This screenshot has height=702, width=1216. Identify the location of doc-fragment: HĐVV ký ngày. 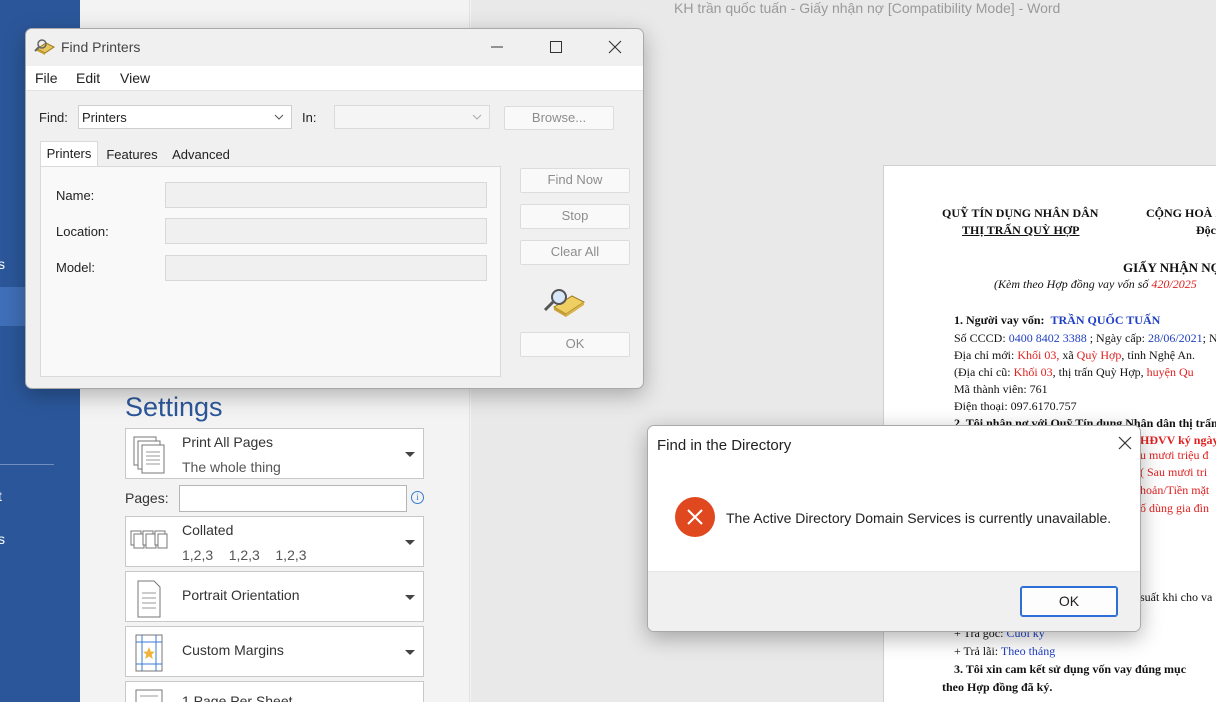
(1178, 440).